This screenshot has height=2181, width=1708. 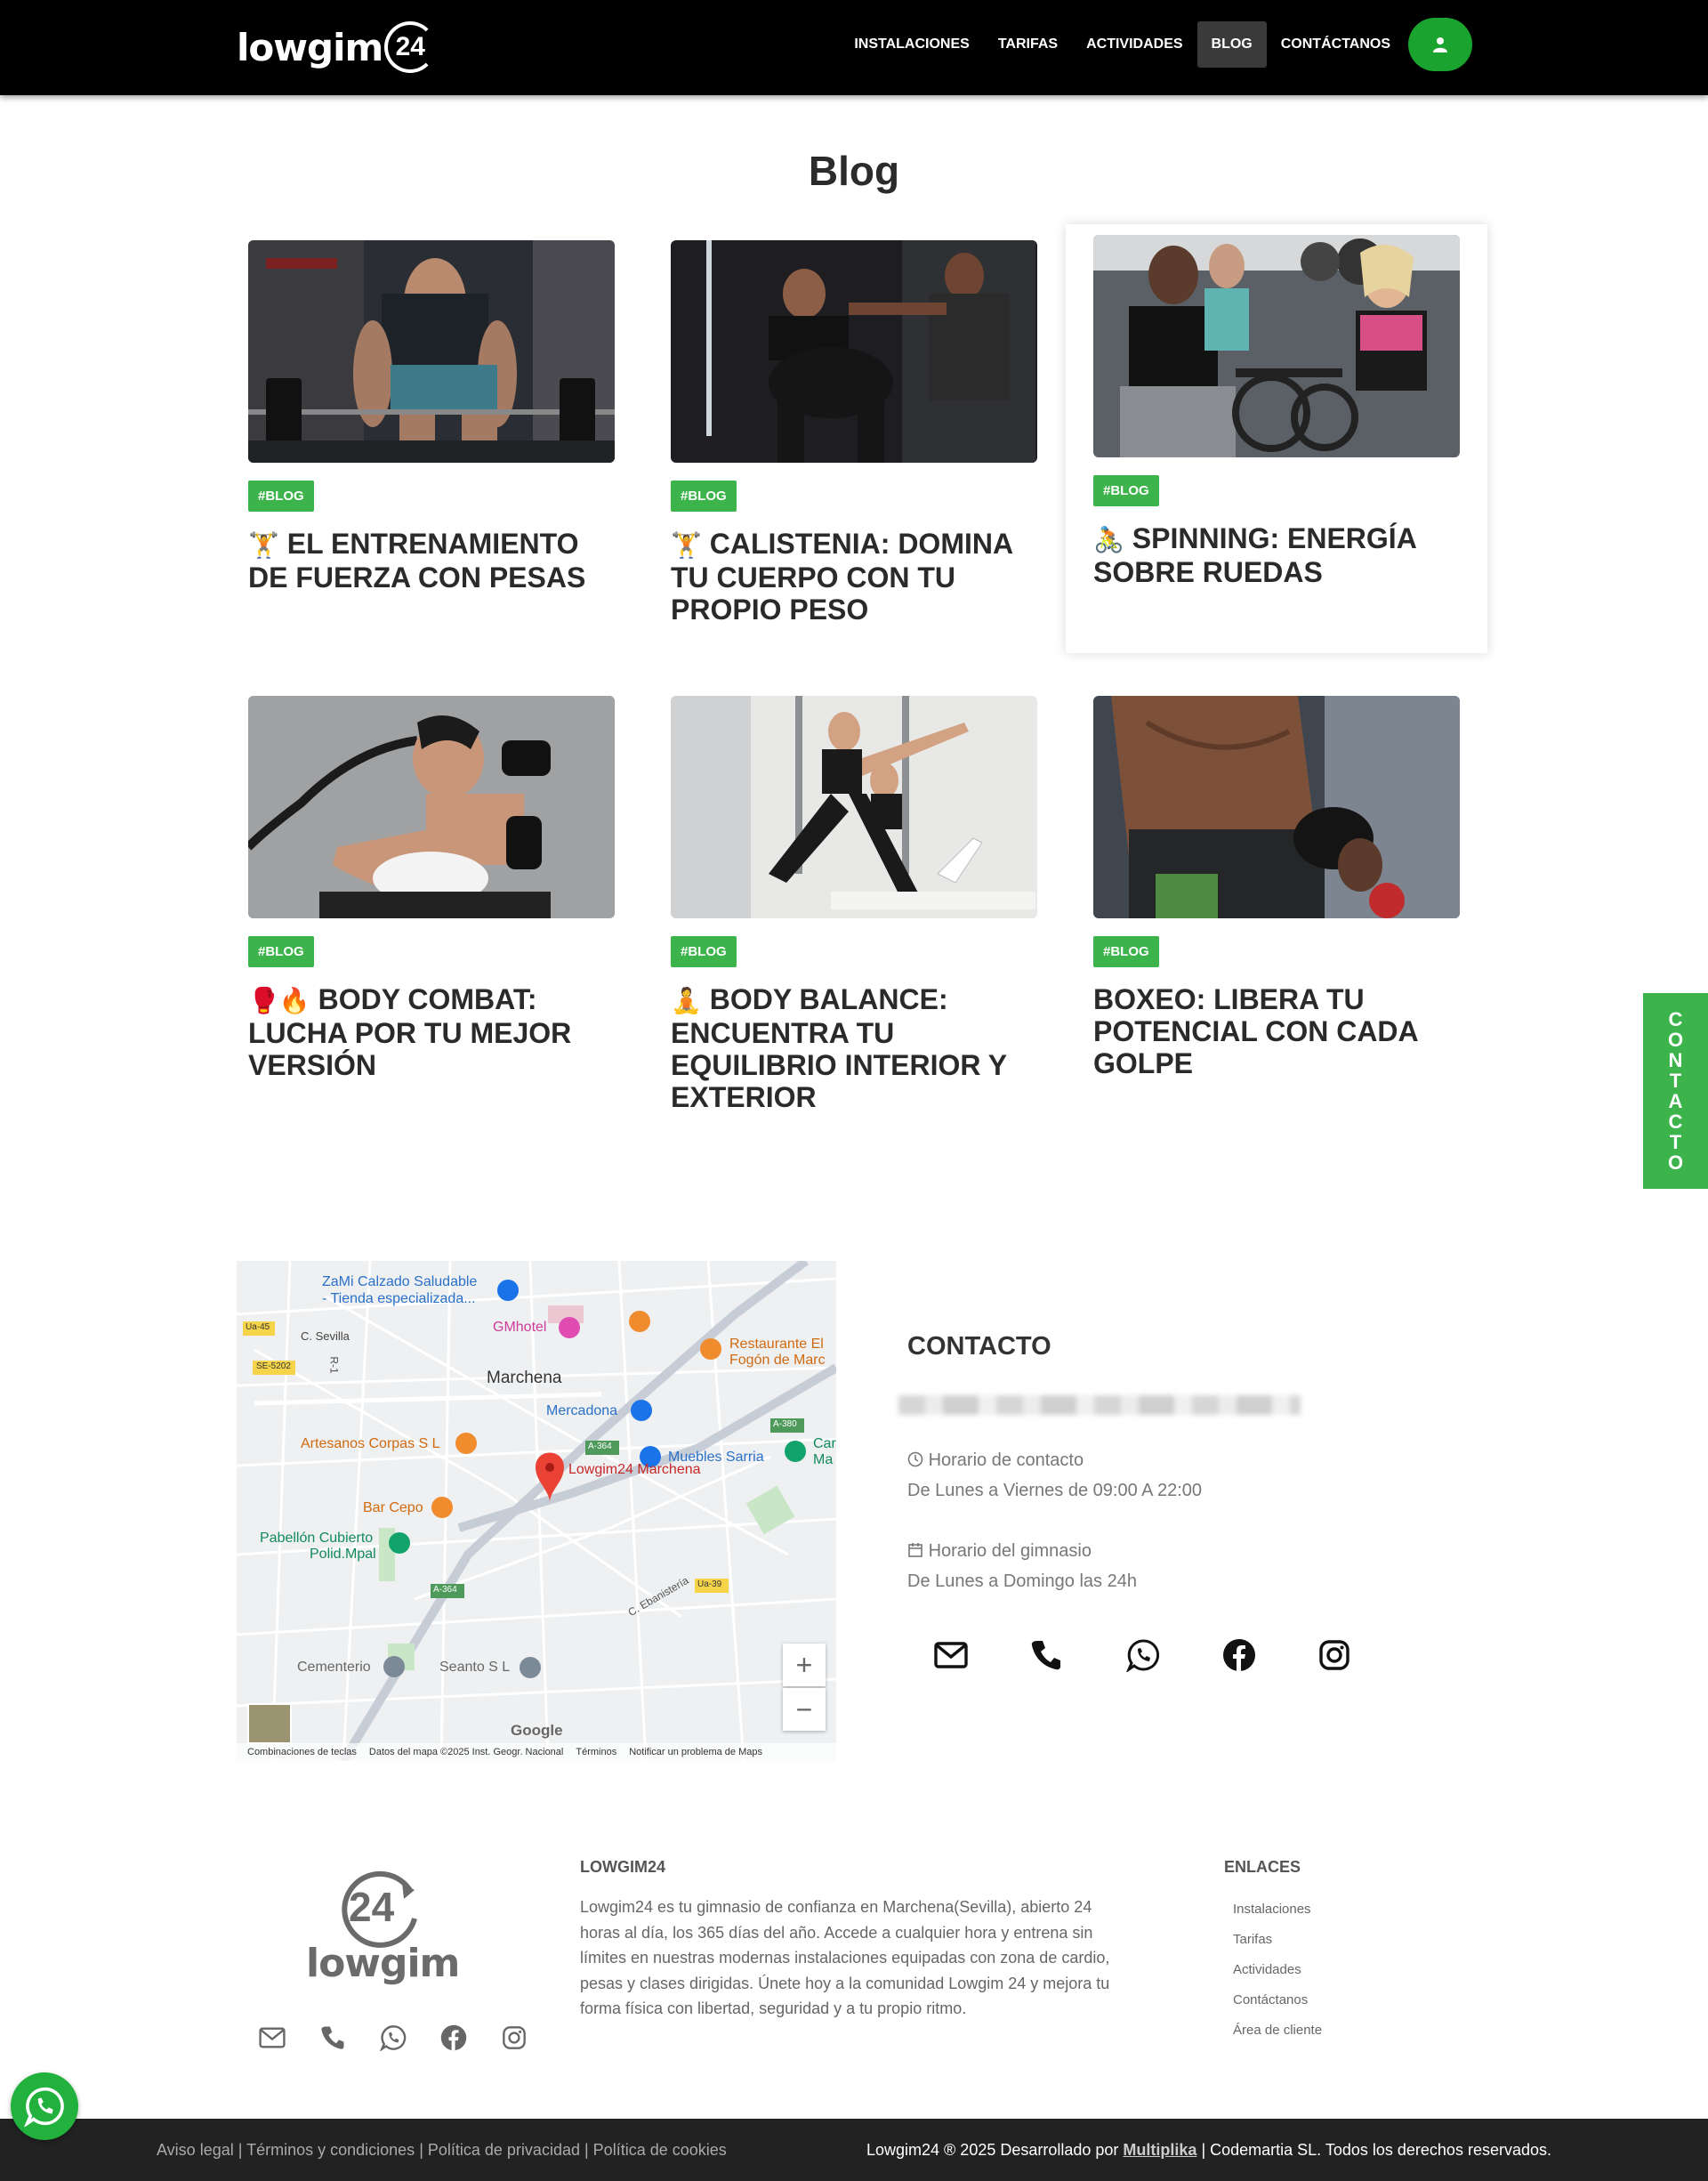 I want to click on footer-link-area-cliente: Área de cliente, so click(x=1273, y=2030).